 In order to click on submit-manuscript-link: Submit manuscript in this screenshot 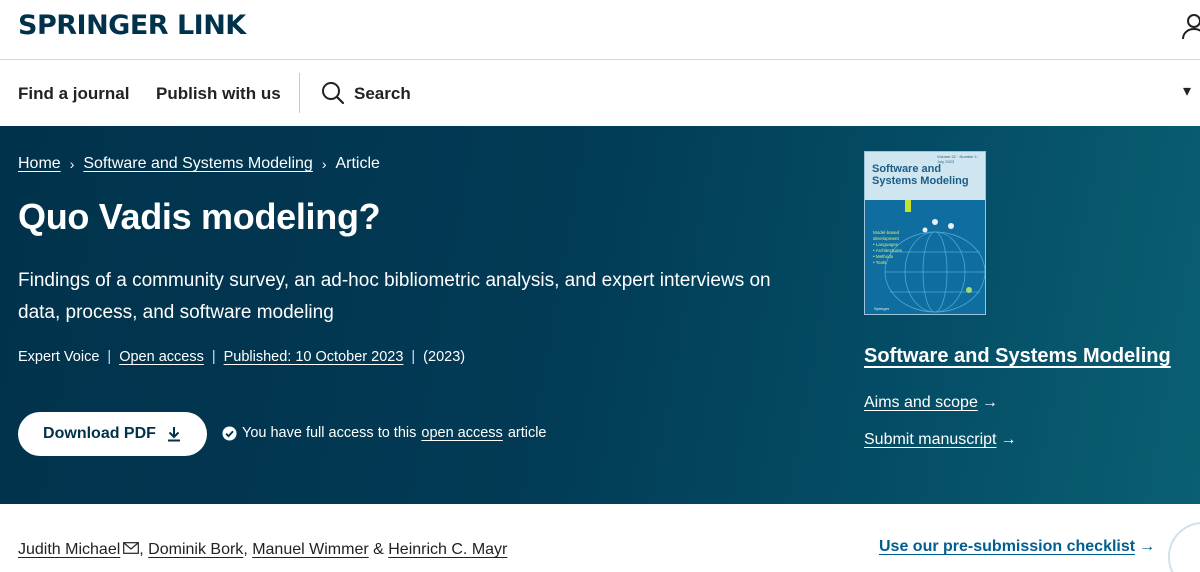, I will do `click(930, 440)`.